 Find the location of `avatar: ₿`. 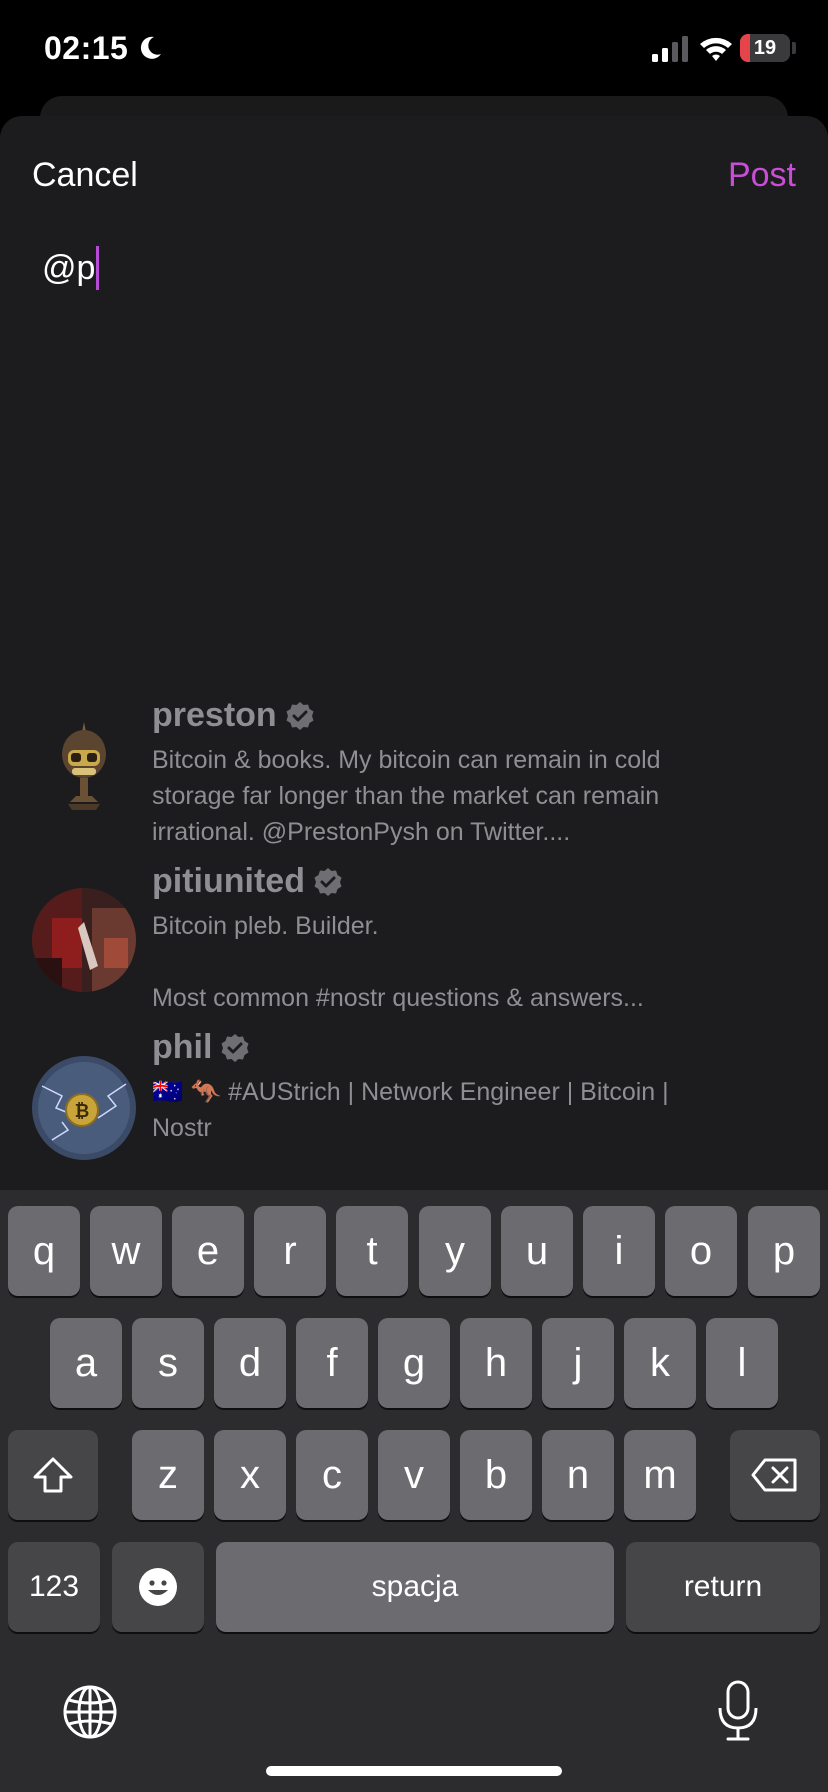

avatar: ₿ is located at coordinates (84, 1108).